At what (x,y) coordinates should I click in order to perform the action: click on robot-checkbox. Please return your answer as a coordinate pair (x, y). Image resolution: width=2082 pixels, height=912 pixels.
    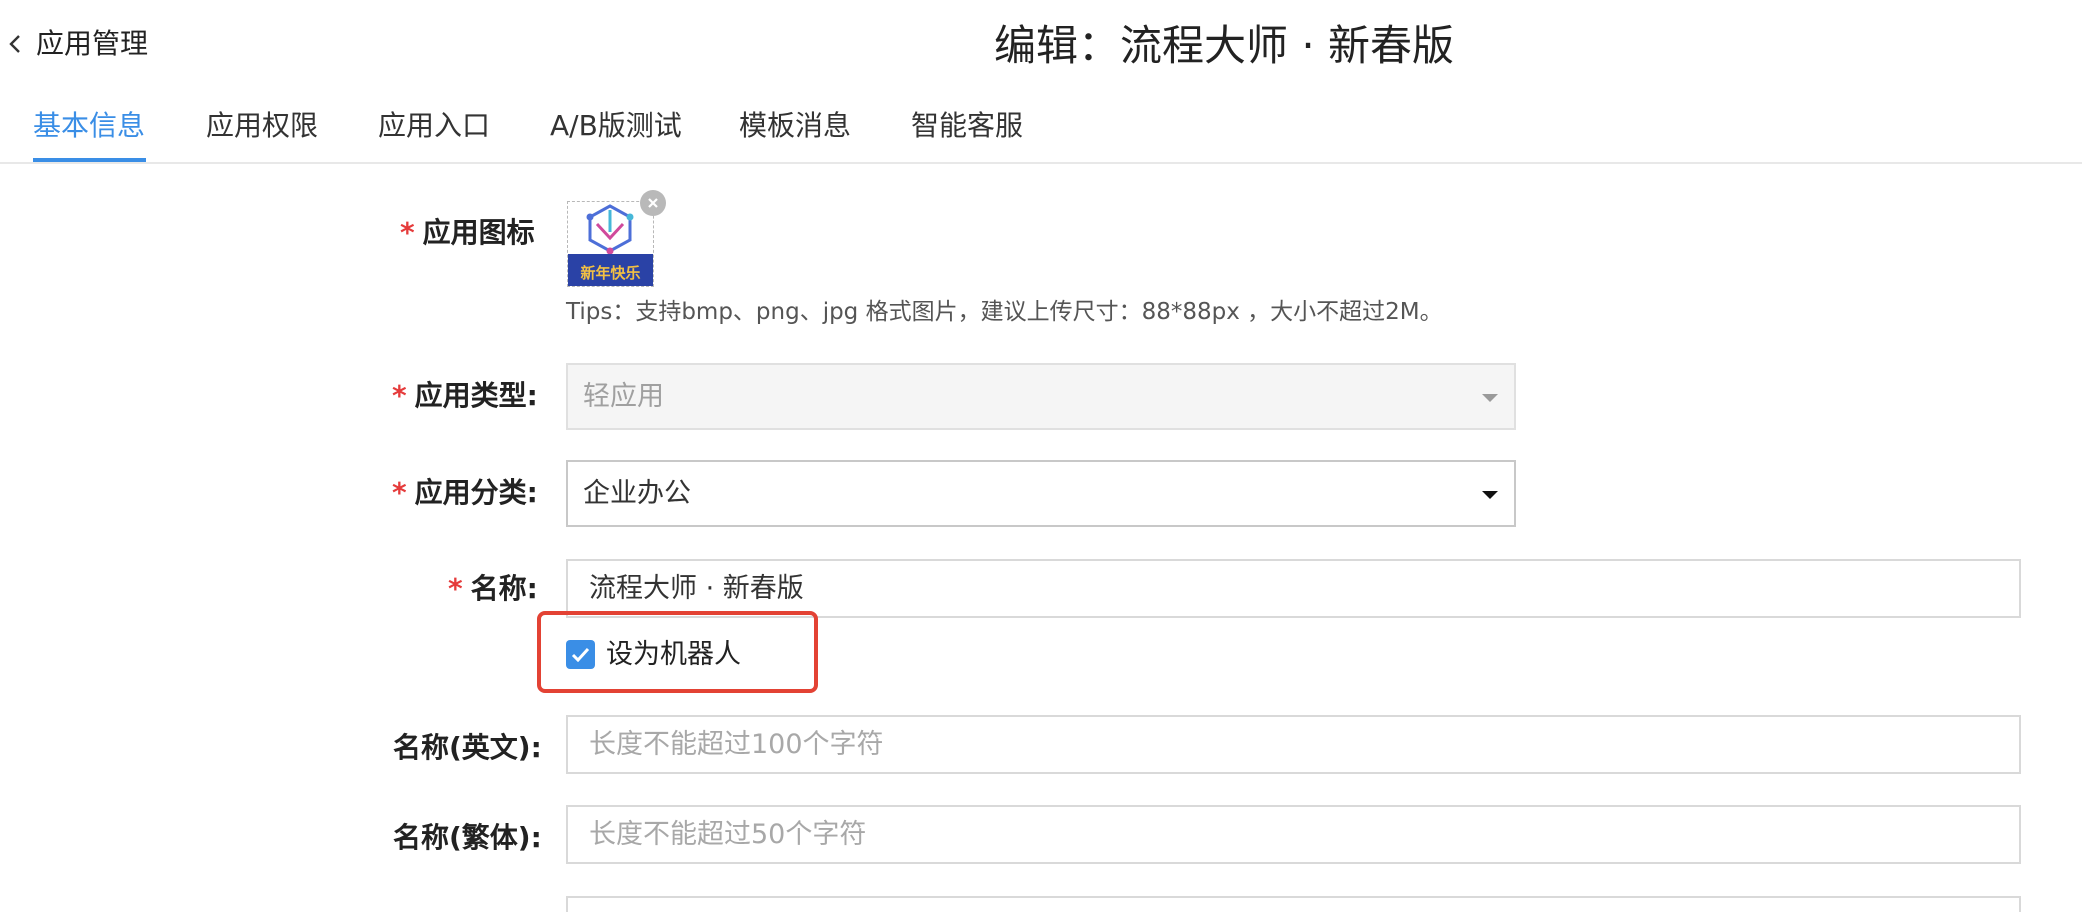
    Looking at the image, I should click on (580, 654).